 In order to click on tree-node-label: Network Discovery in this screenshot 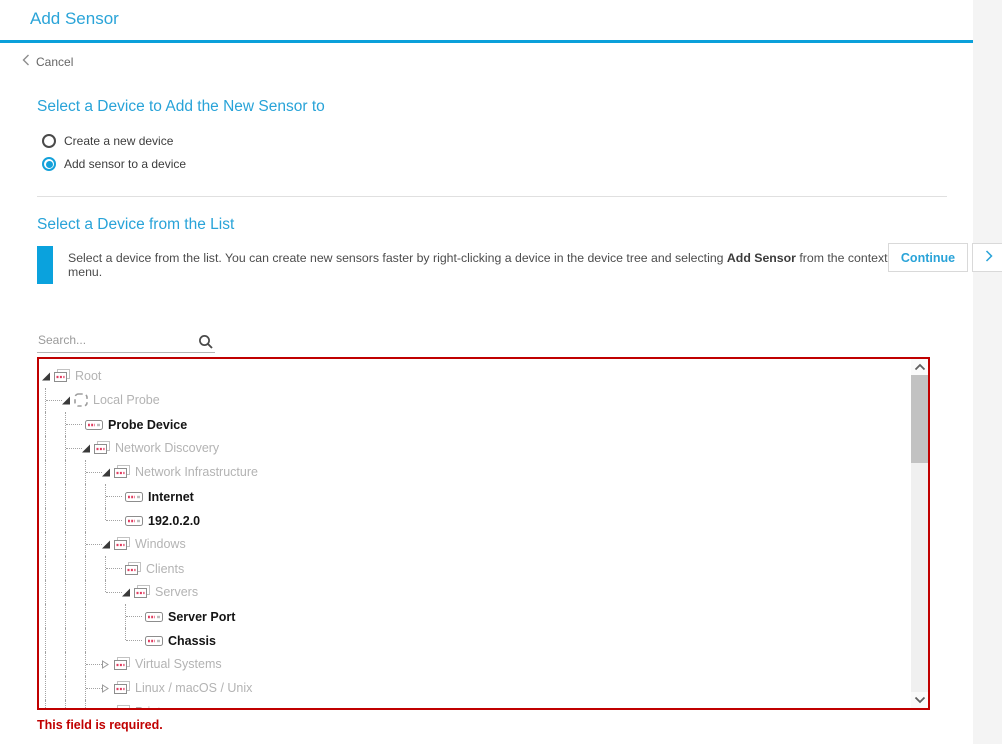, I will do `click(167, 448)`.